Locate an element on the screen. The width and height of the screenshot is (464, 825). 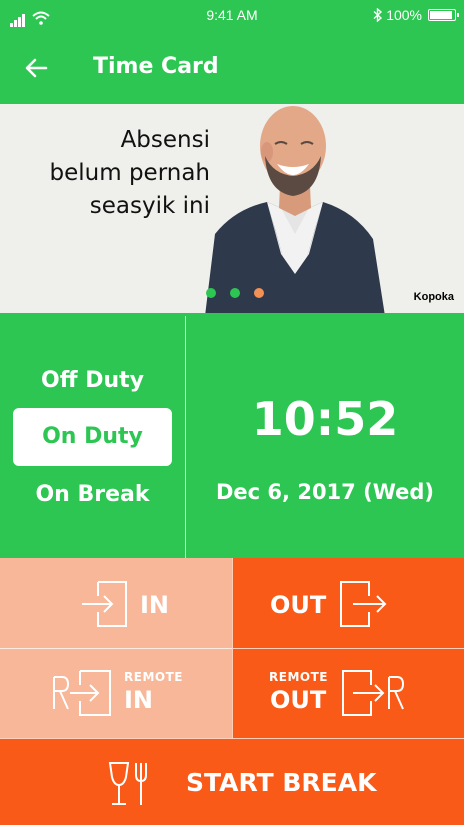
remote-logout-icon is located at coordinates (373, 693).